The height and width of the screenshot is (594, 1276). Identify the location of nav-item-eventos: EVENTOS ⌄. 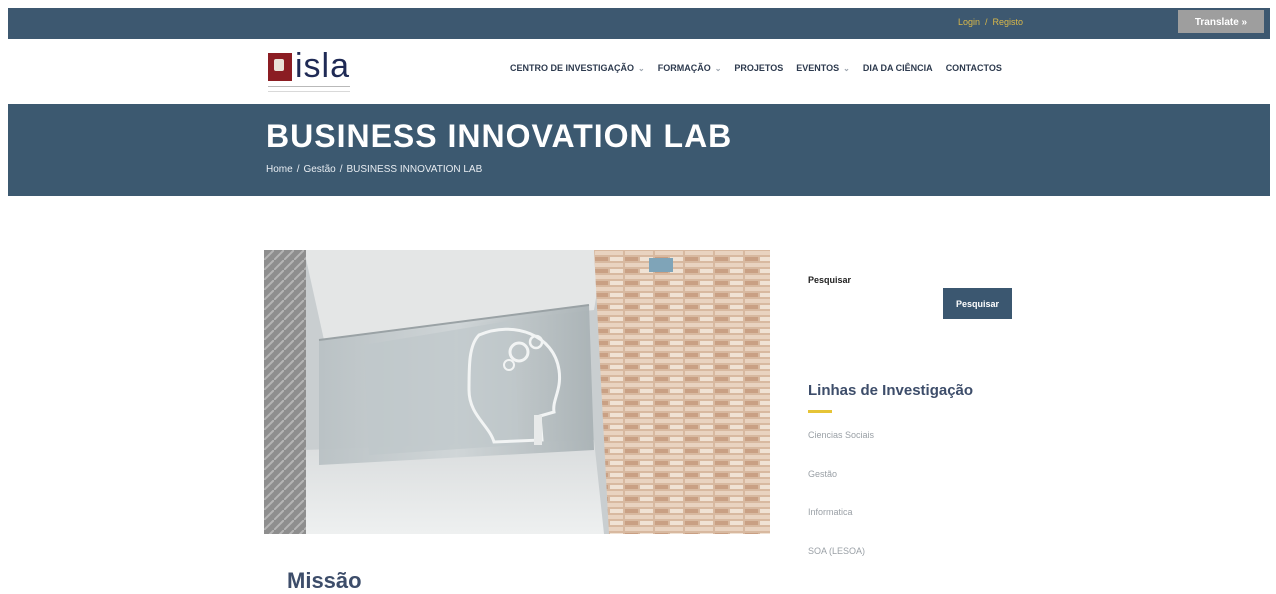
(823, 68).